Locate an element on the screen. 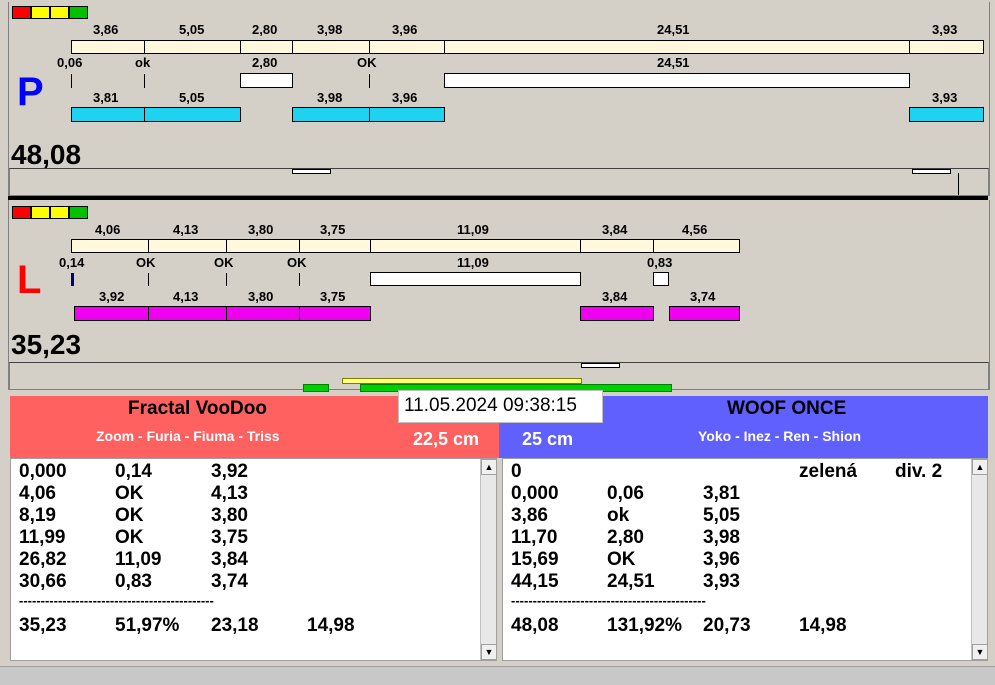 This screenshot has height=685, width=995. list-cell: 3,93 is located at coordinates (721, 581).